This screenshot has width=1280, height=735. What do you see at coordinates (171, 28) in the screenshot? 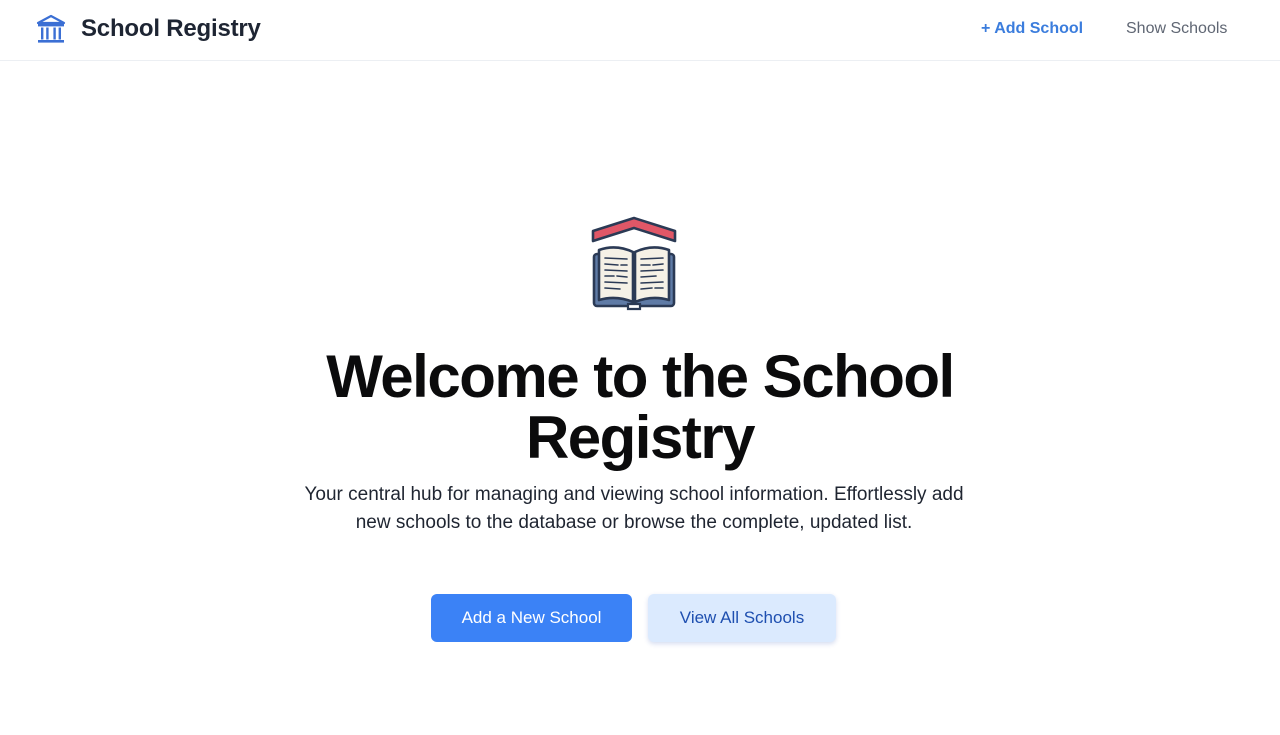
I see `brand-title: School Registry` at bounding box center [171, 28].